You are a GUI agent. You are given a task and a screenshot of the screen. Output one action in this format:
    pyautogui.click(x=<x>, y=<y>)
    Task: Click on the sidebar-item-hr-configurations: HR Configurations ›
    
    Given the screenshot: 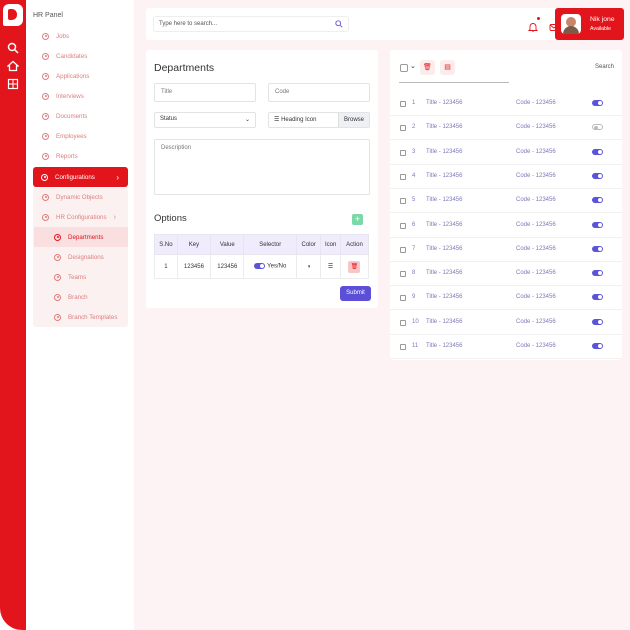 What is the action you would take?
    pyautogui.click(x=81, y=217)
    